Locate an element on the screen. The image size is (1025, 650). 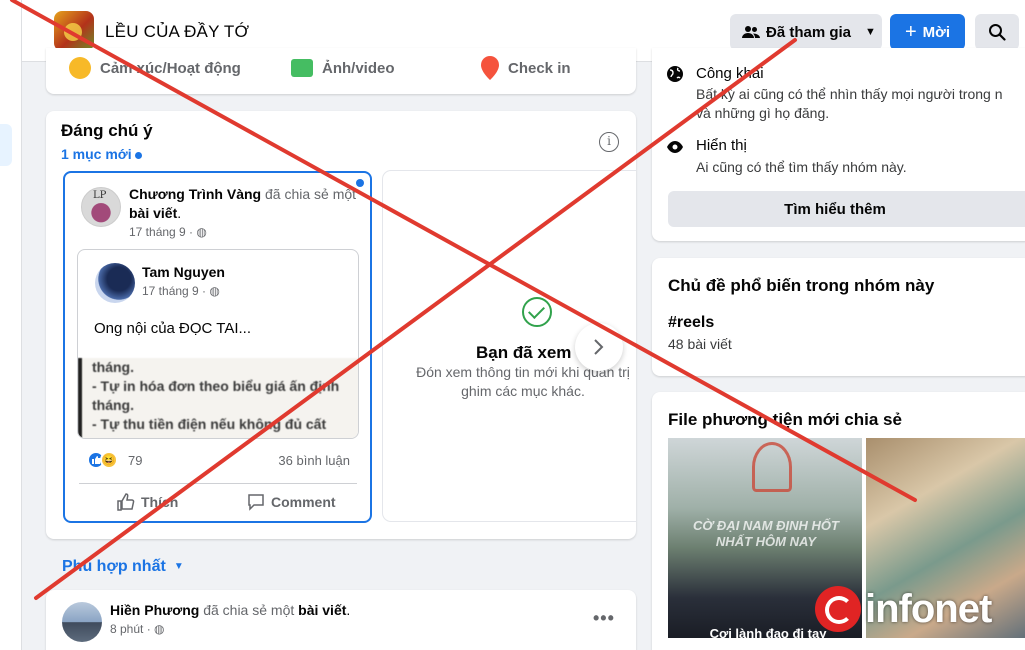
unread-dot is located at coordinates (138, 155).